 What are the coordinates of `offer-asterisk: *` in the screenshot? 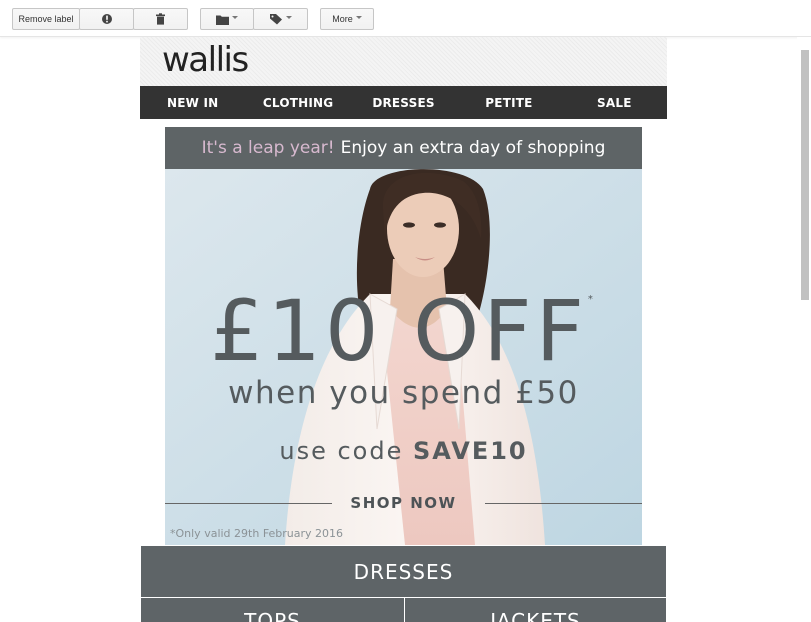 It's located at (592, 299).